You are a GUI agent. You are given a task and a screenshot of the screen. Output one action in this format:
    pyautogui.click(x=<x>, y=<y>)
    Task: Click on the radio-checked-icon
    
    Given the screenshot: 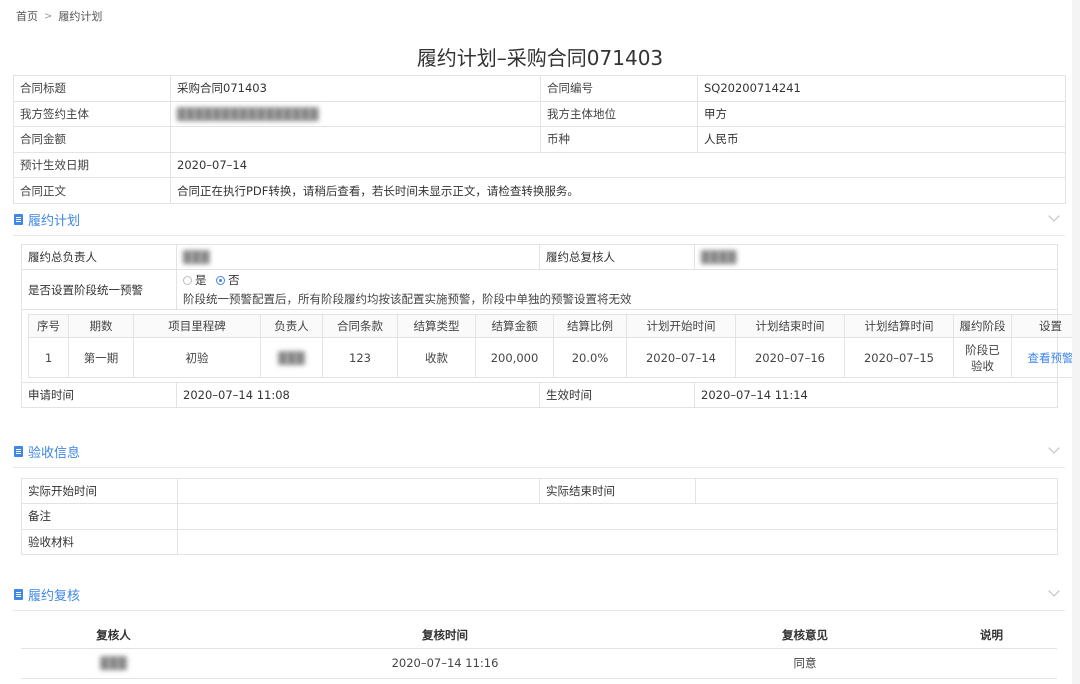 What is the action you would take?
    pyautogui.click(x=221, y=280)
    